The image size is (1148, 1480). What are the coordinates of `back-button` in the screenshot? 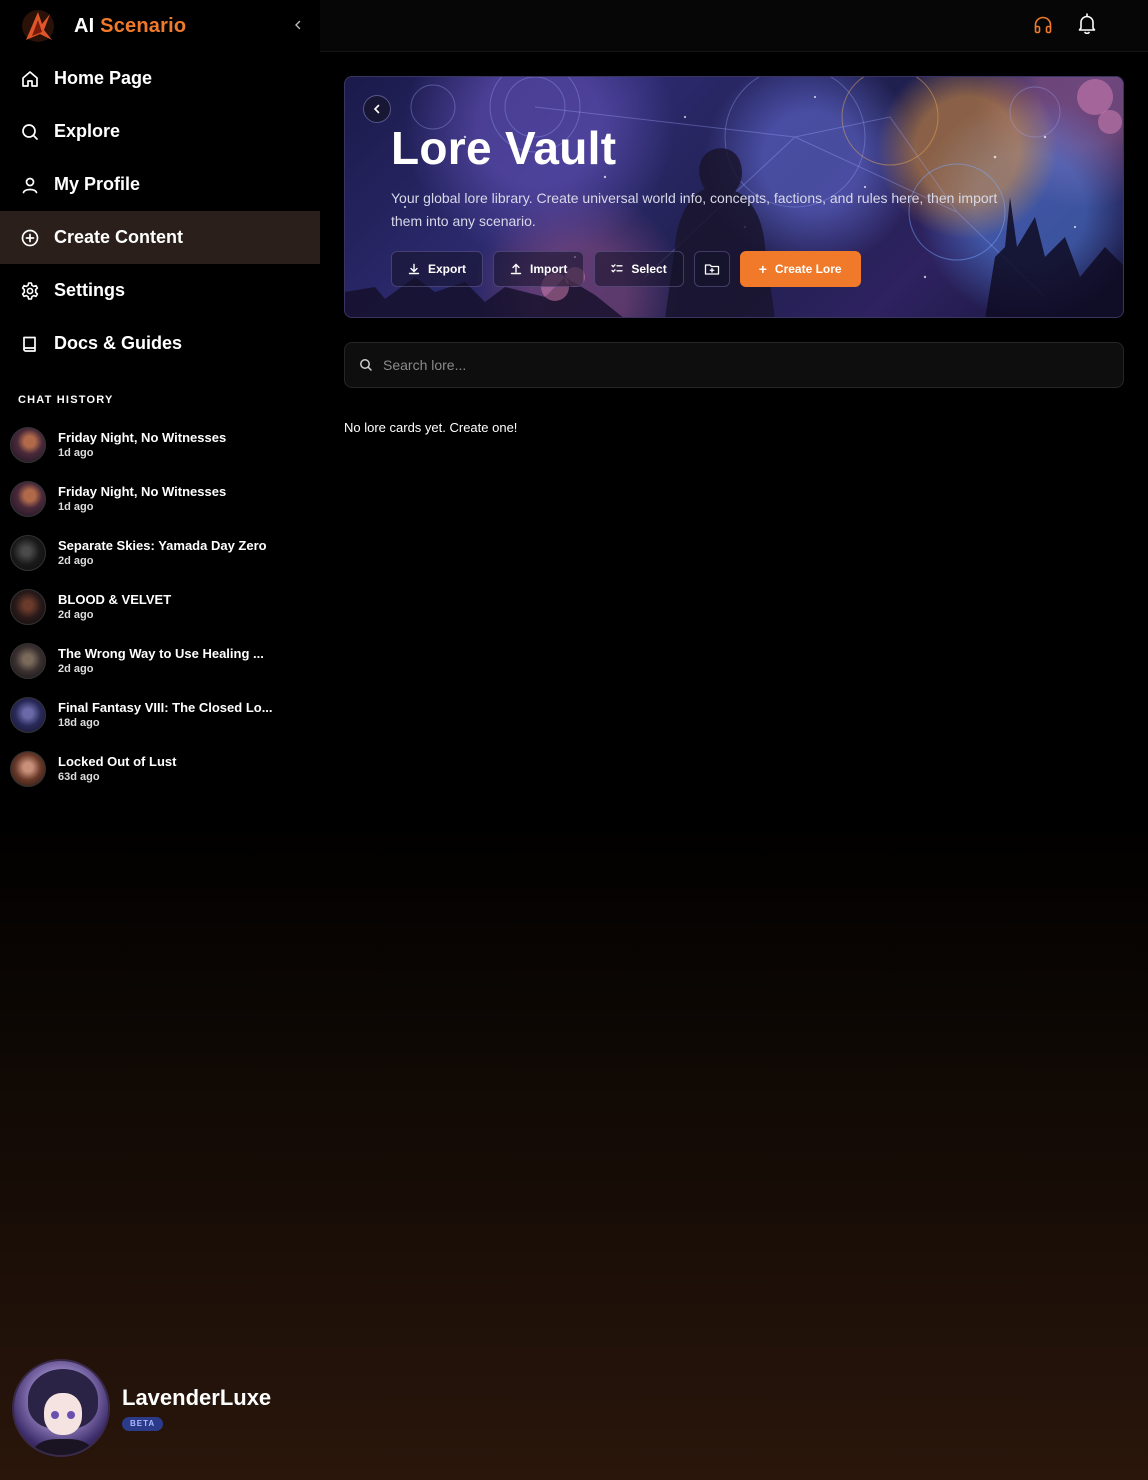 It's located at (377, 109).